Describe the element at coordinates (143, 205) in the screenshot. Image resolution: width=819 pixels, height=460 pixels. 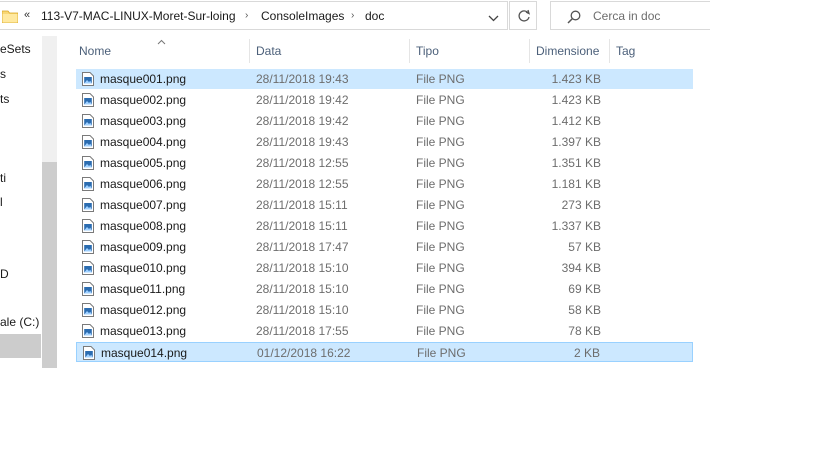
I see `file-name: masque007.png` at that location.